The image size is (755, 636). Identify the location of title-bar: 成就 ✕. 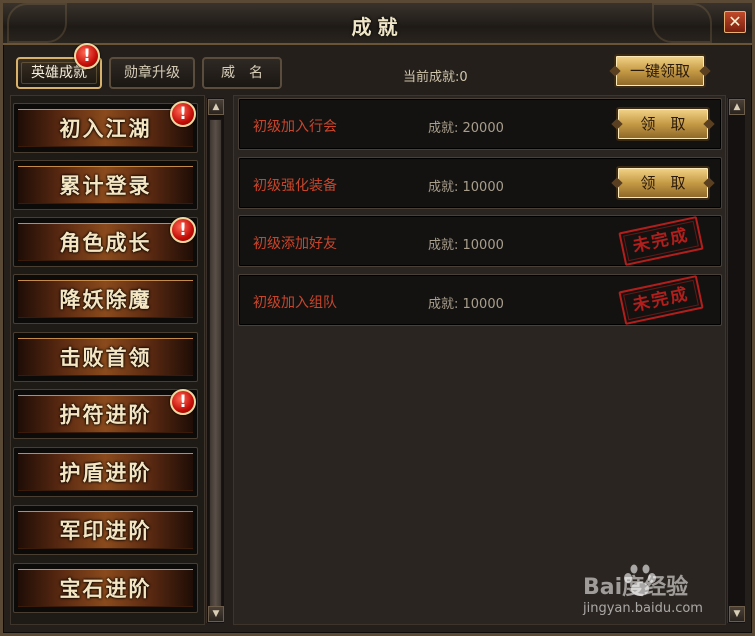
(377, 24).